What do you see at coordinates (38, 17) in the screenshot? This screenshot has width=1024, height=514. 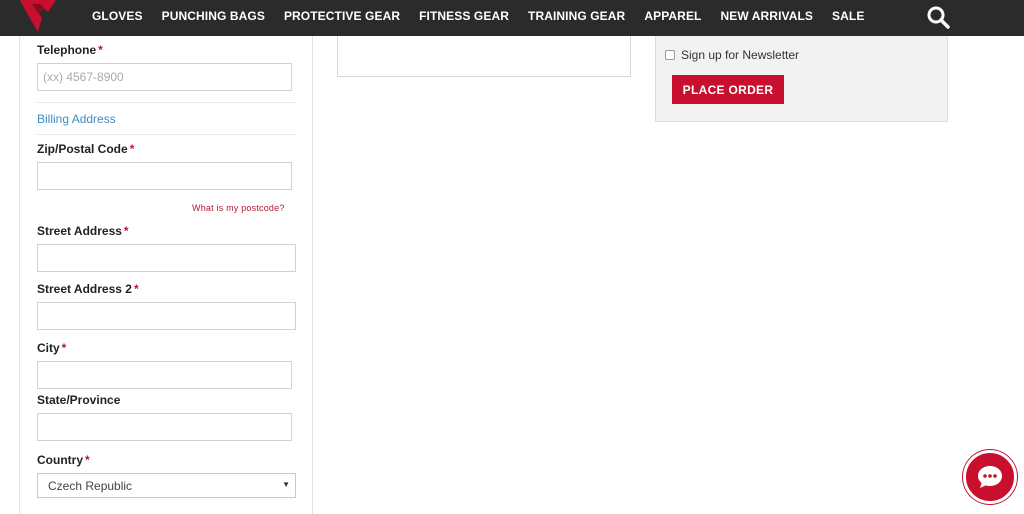 I see `brand-logo-icon` at bounding box center [38, 17].